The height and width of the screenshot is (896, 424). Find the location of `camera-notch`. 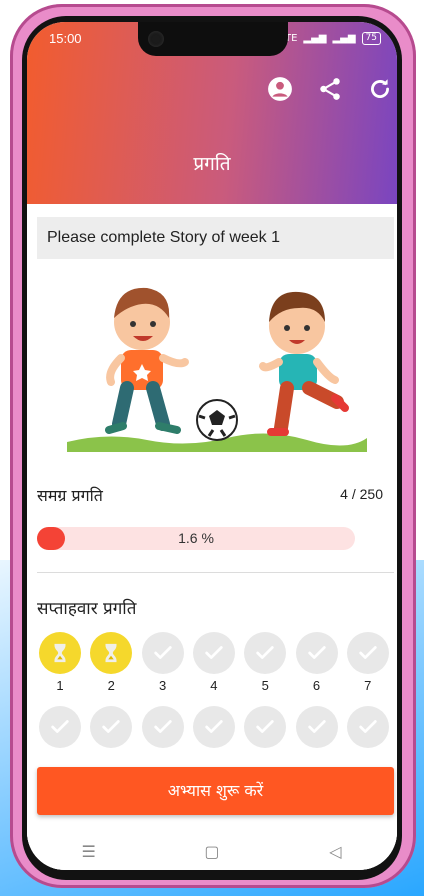

camera-notch is located at coordinates (213, 39).